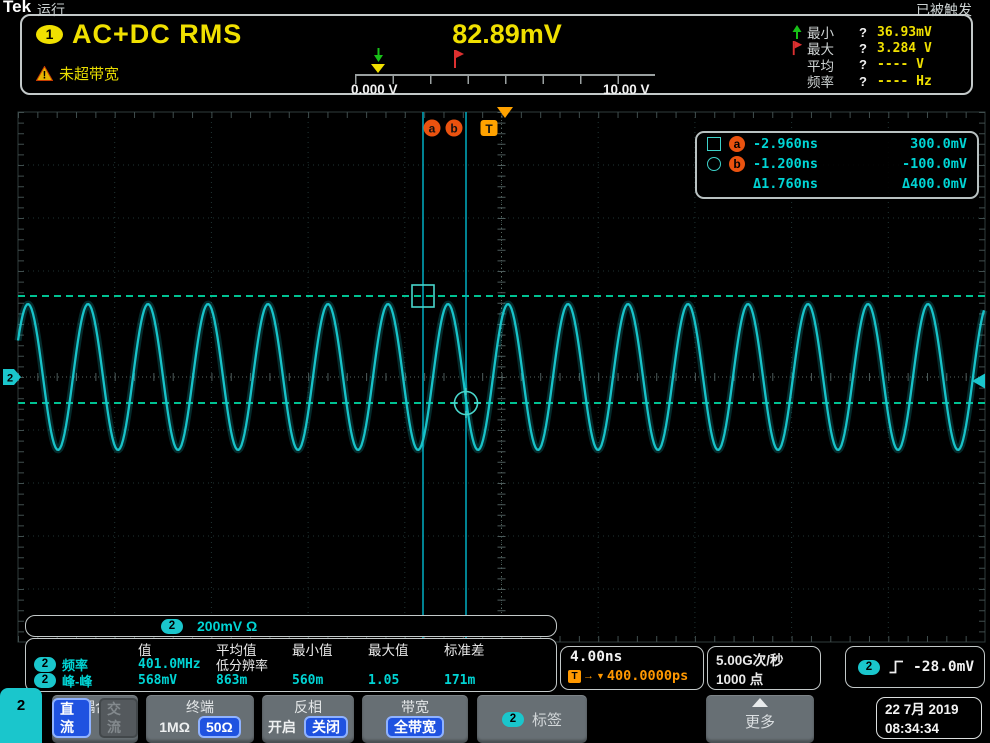 Image resolution: width=990 pixels, height=743 pixels. I want to click on bandwidth-warning: ! 未超带宽, so click(77, 73).